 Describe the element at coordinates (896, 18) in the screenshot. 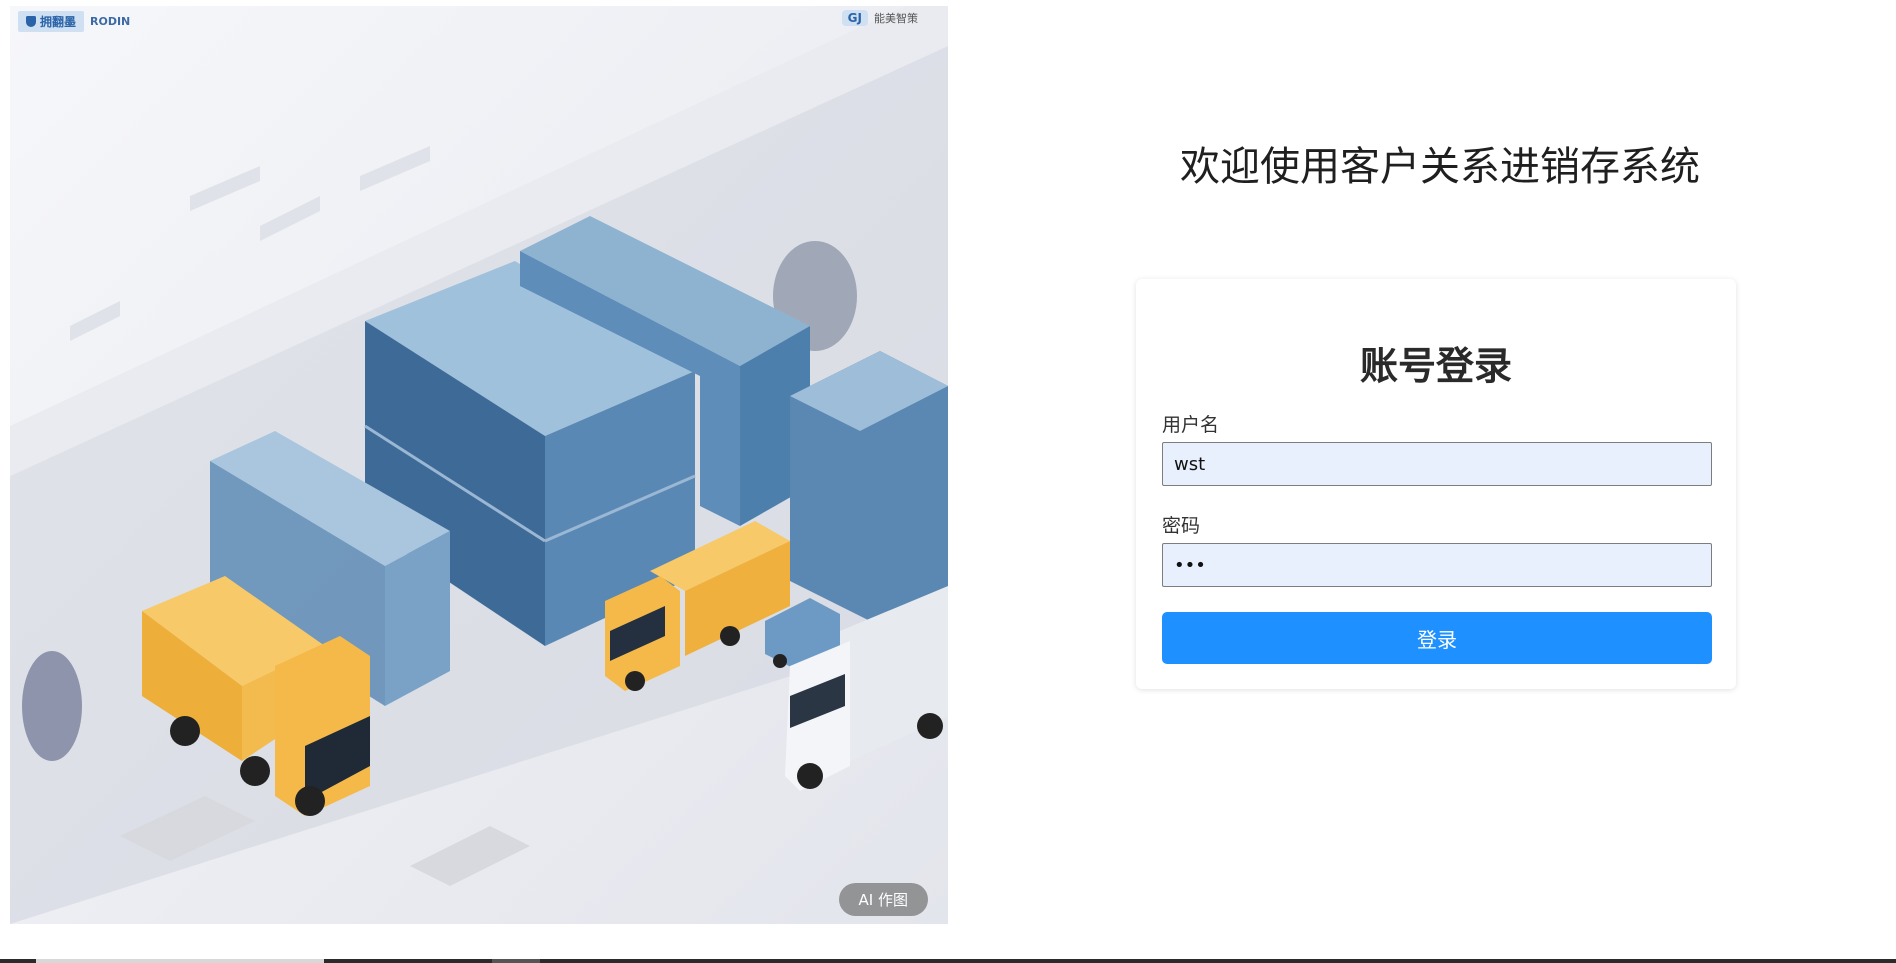

I see `partner-name: 能美智策` at that location.